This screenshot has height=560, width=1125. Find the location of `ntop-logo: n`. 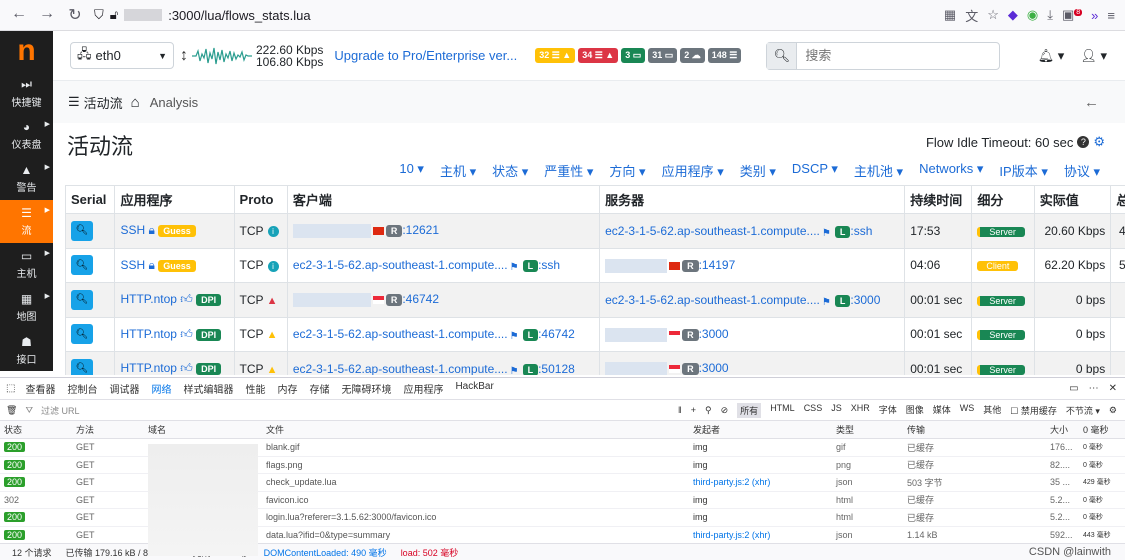

ntop-logo: n is located at coordinates (26, 51).